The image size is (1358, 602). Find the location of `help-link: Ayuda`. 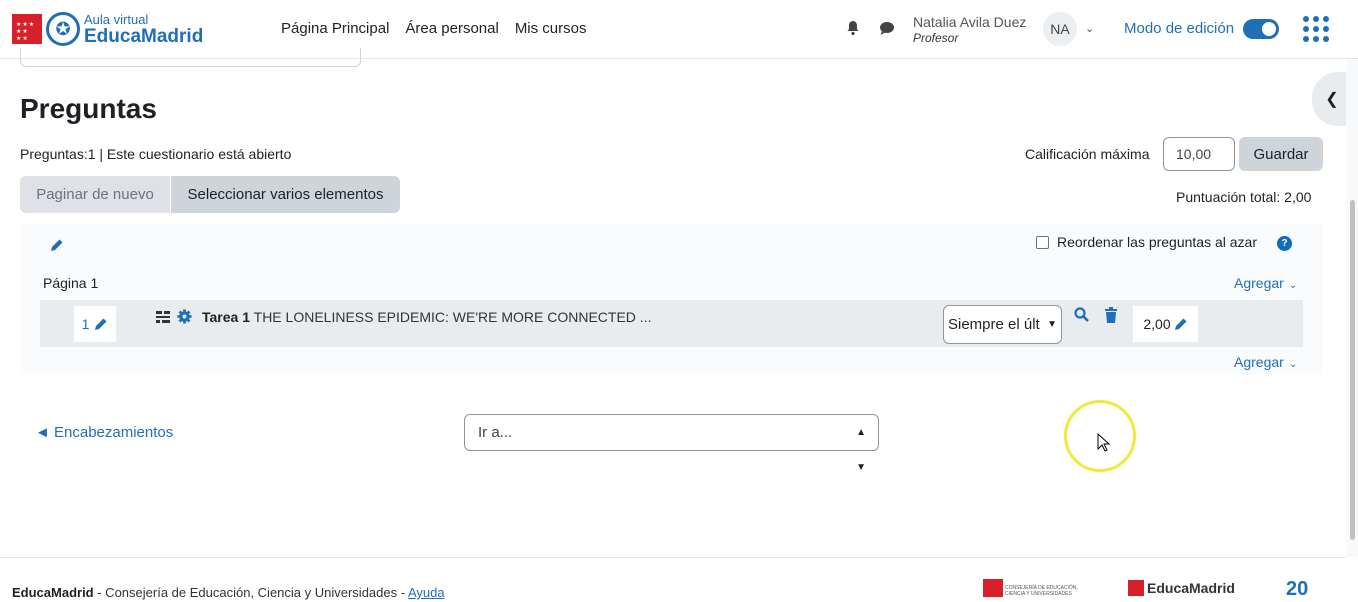

help-link: Ayuda is located at coordinates (426, 592).